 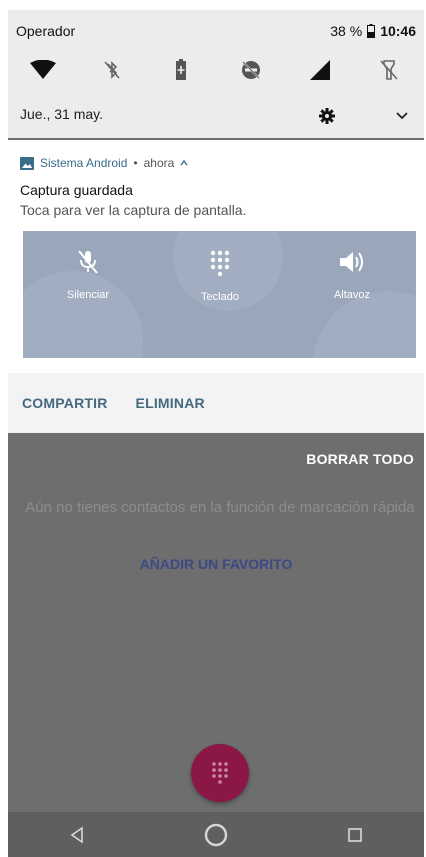 I want to click on clear-all-button: BORRAR TODO, so click(x=360, y=459).